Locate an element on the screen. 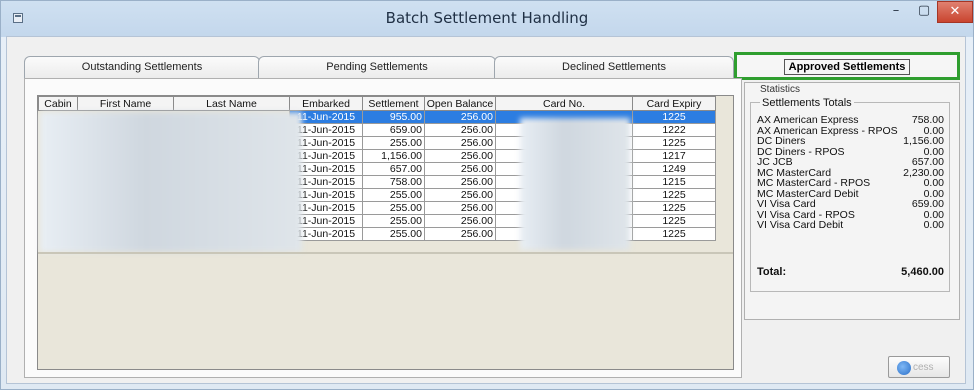  tab-label: Approved Settlements is located at coordinates (847, 67).